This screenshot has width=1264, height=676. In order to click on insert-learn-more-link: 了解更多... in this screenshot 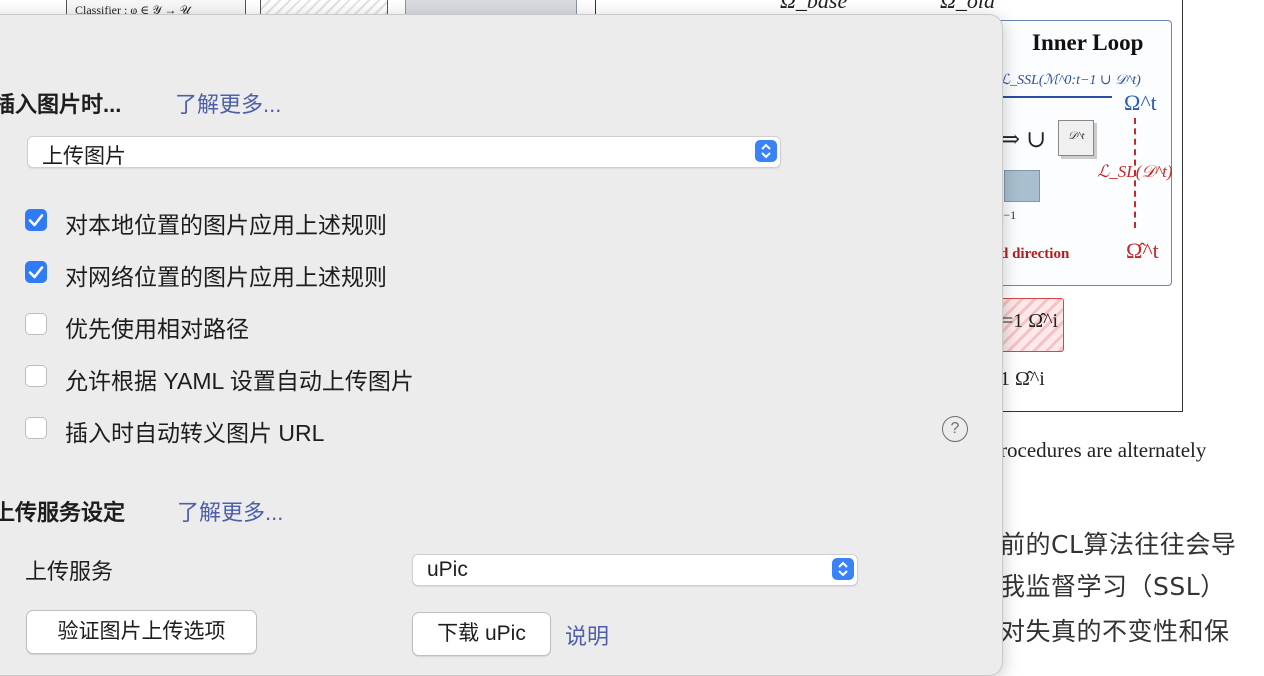, I will do `click(228, 103)`.